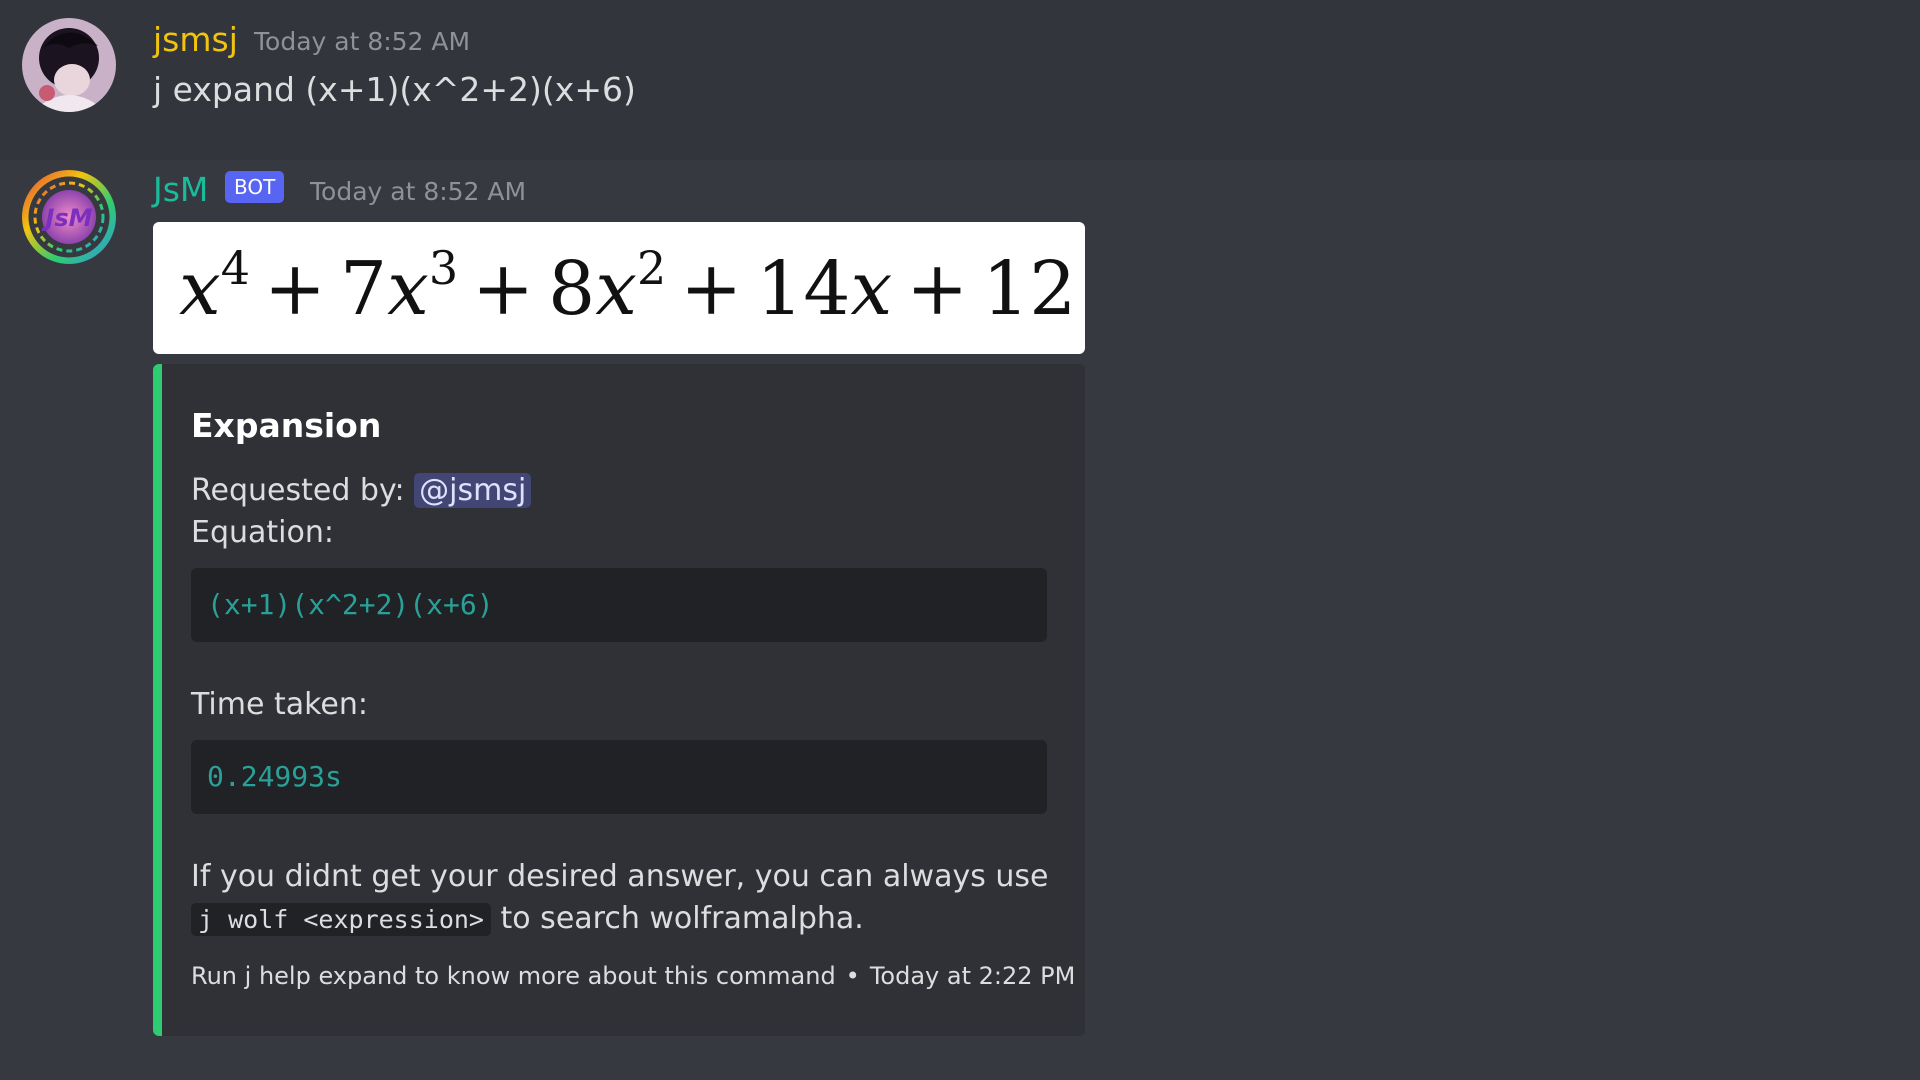  What do you see at coordinates (235, 268) in the screenshot?
I see `term-1-exponent: 4` at bounding box center [235, 268].